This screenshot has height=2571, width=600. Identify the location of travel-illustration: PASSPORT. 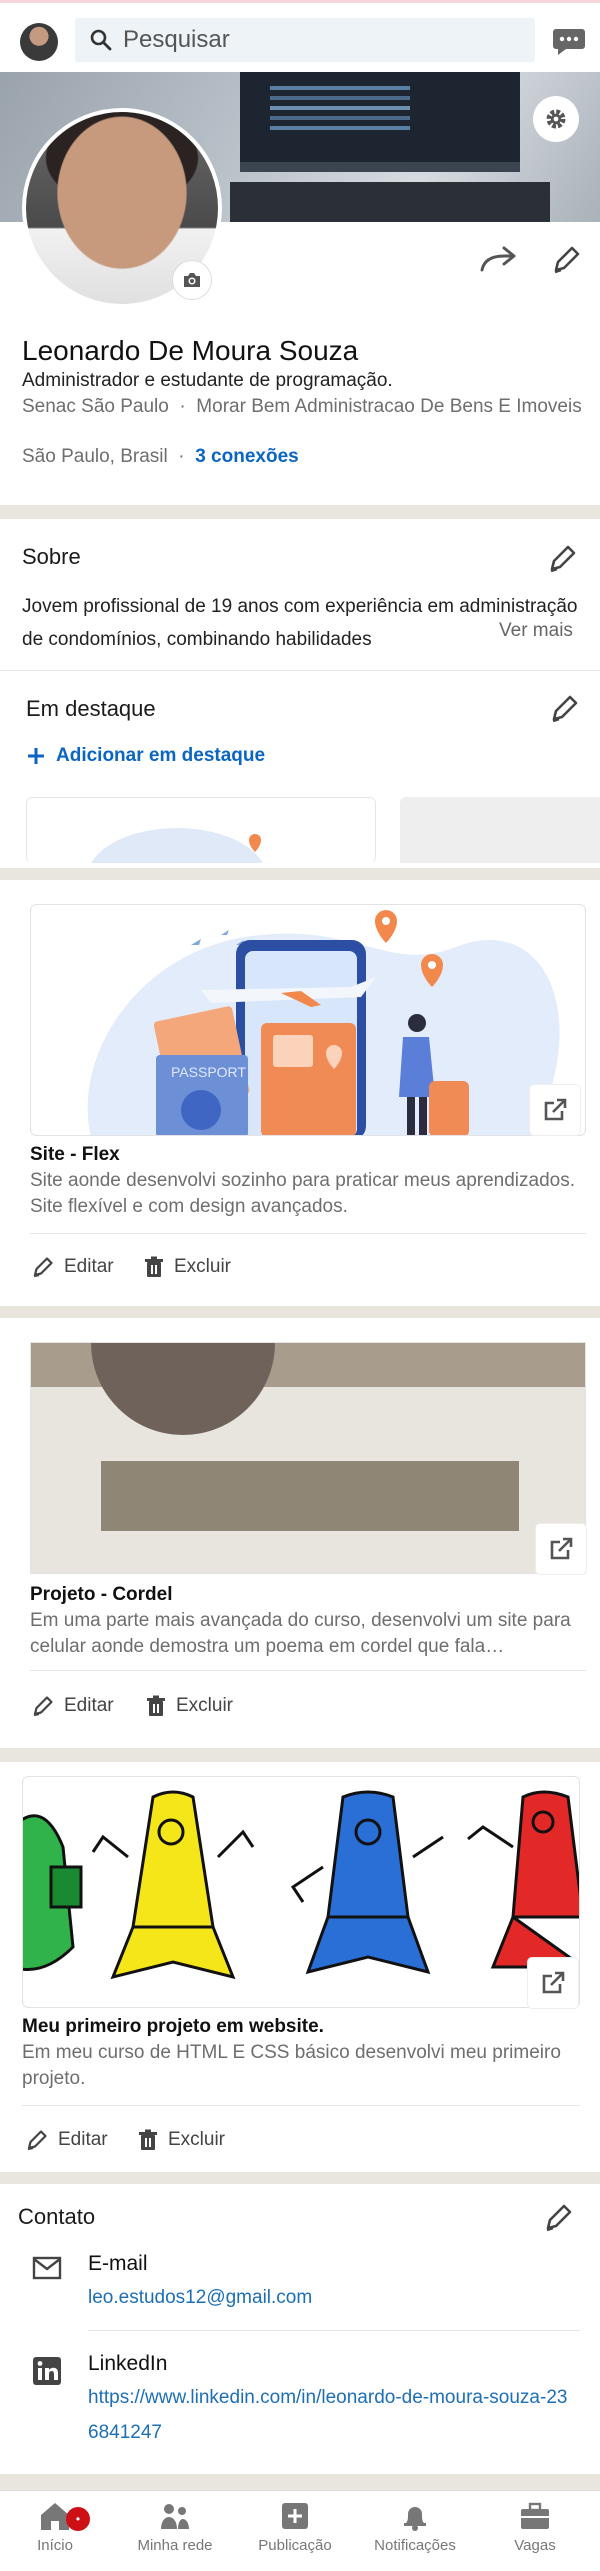
(323, 1022).